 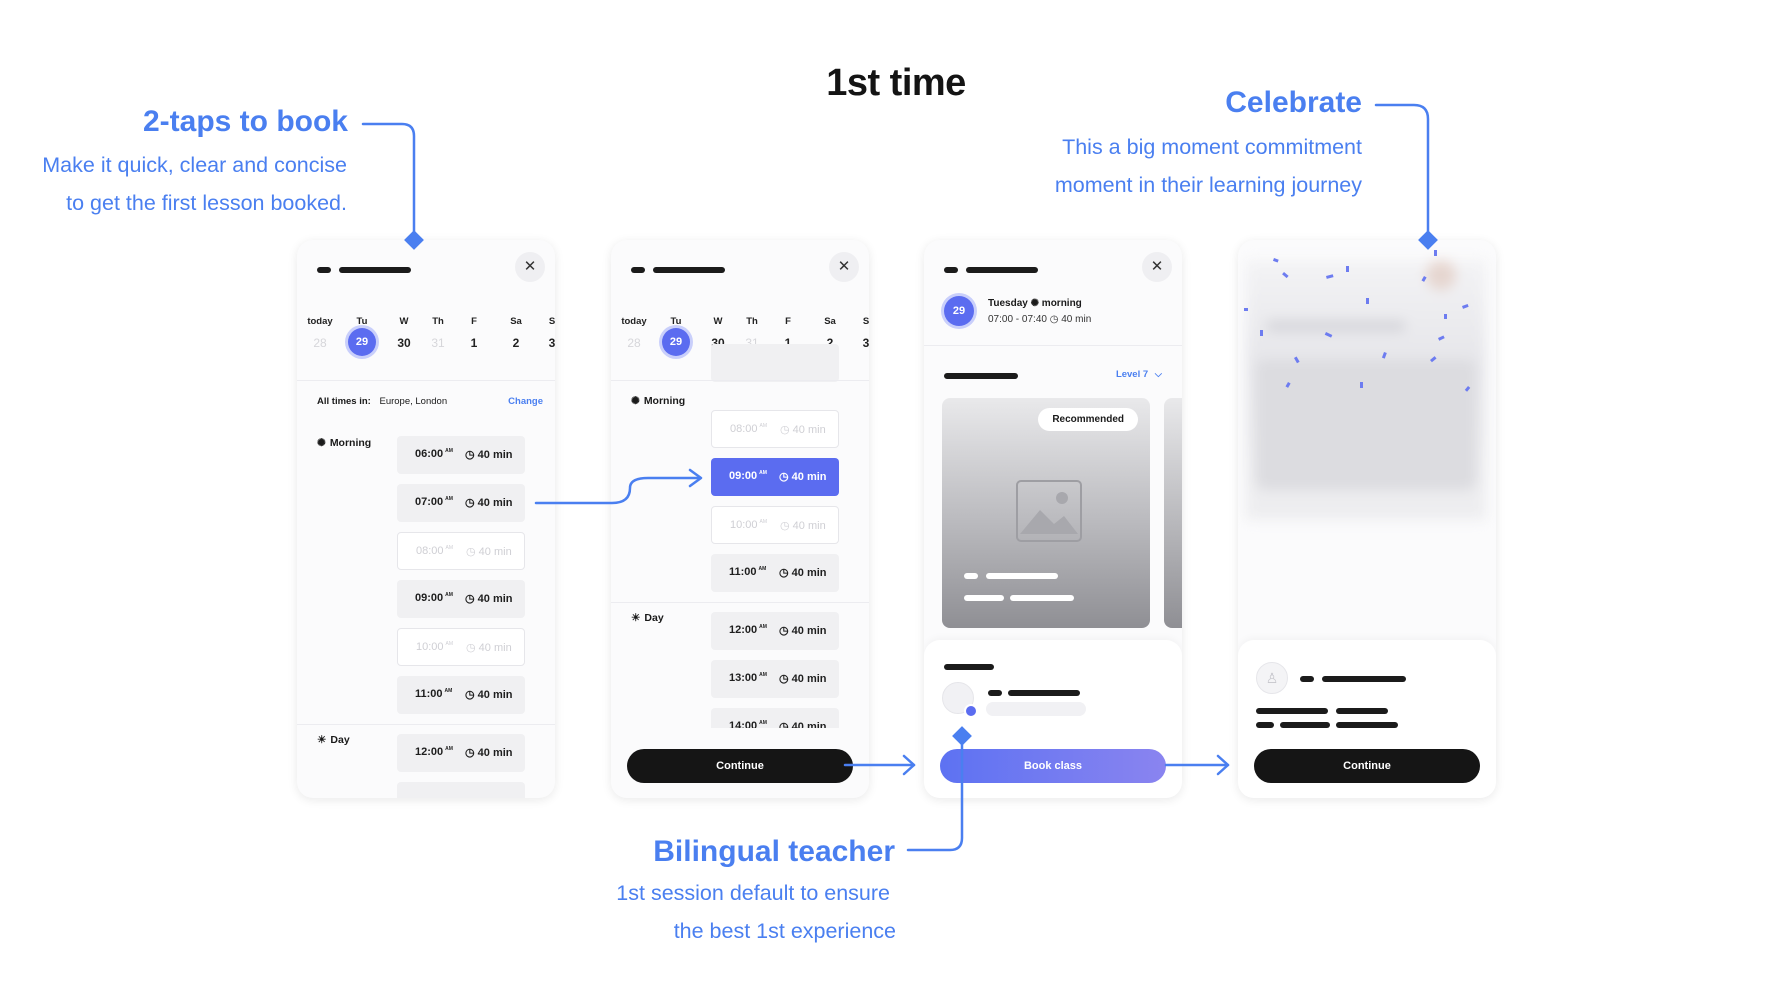 What do you see at coordinates (1428, 240) in the screenshot?
I see `celebrate-marker` at bounding box center [1428, 240].